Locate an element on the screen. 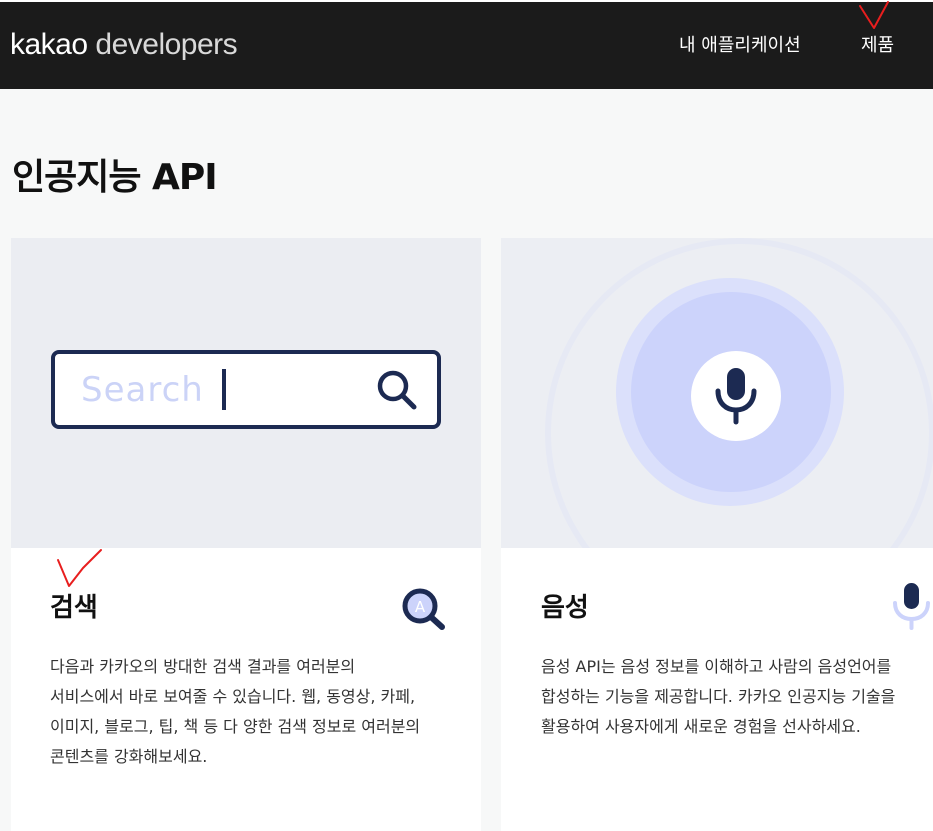 The width and height of the screenshot is (933, 831). description-line: 서비스에서 바로 보여줄 수 있습니다. 웹, 동영상, 카페, is located at coordinates (233, 696).